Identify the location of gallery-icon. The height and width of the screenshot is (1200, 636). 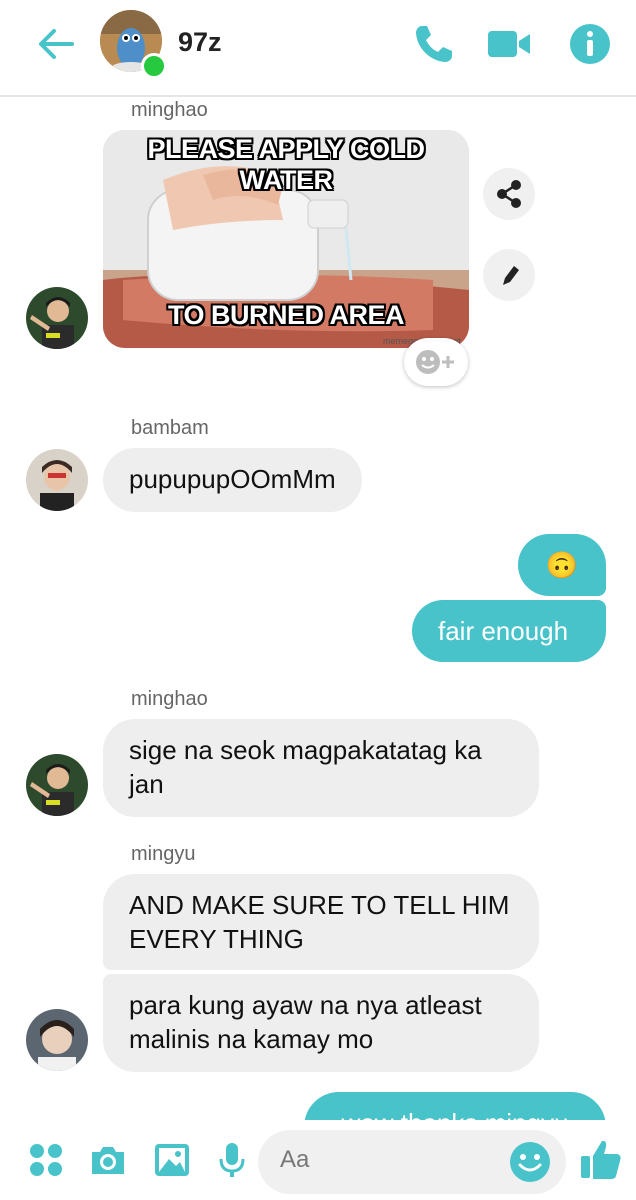
(172, 1160).